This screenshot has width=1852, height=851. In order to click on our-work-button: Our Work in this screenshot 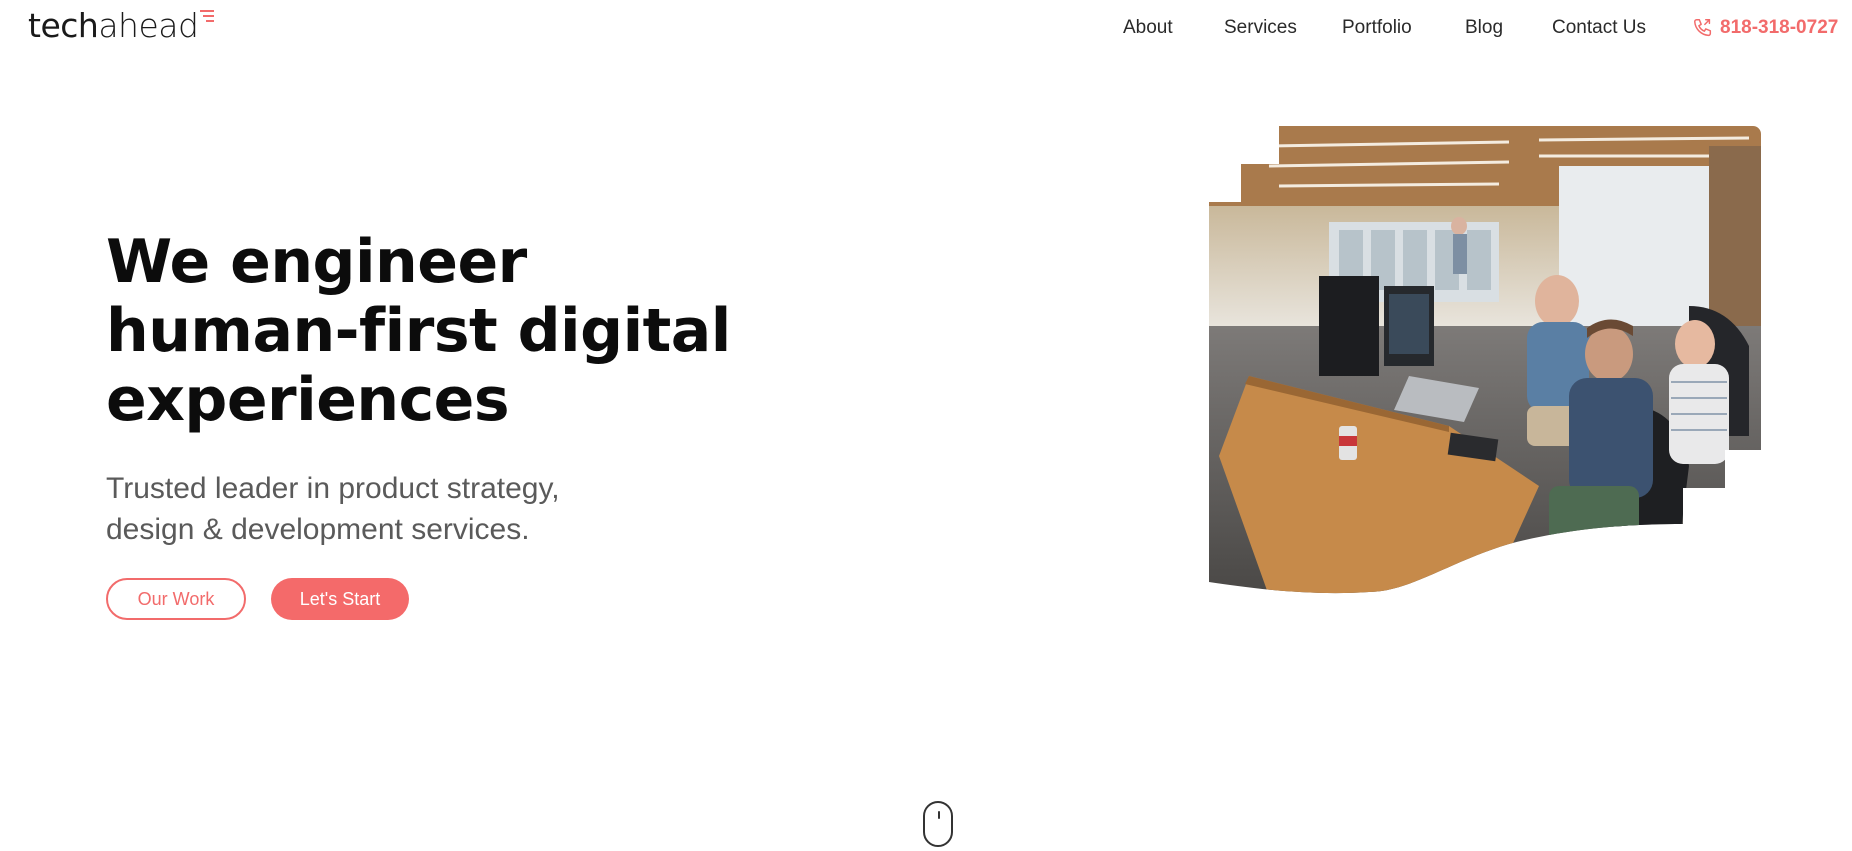, I will do `click(176, 599)`.